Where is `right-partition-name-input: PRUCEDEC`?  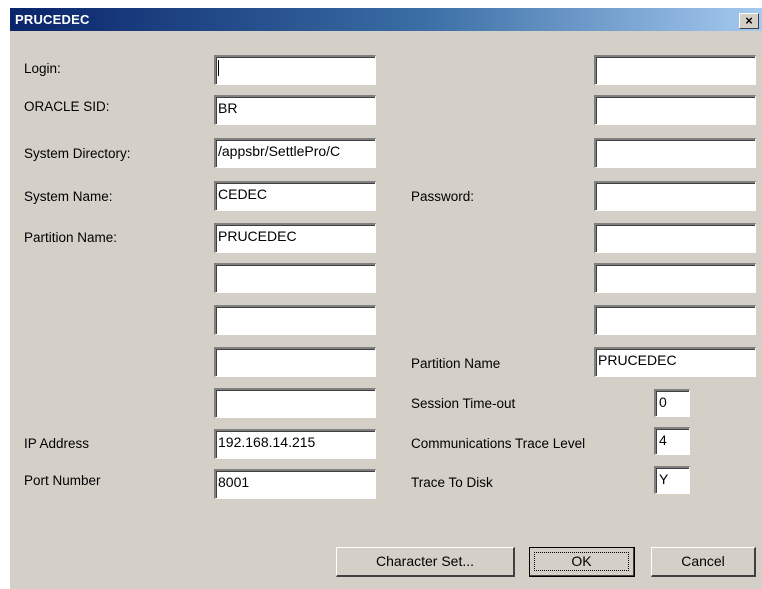 right-partition-name-input: PRUCEDEC is located at coordinates (675, 362).